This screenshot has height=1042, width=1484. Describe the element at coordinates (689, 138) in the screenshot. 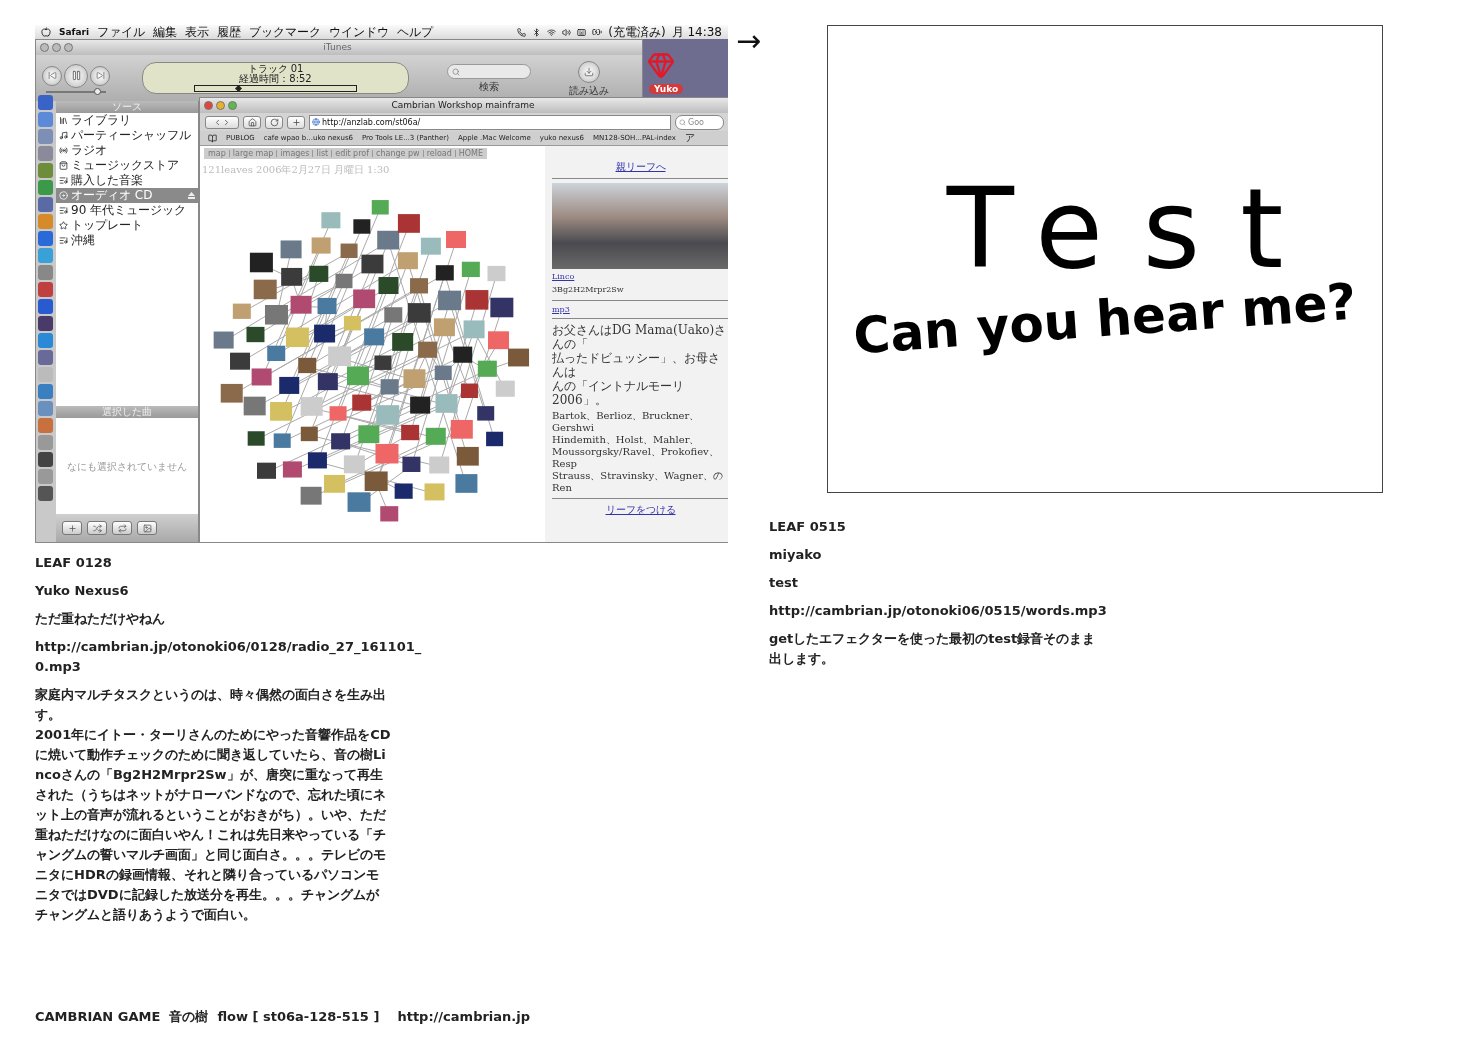

I see `bookmark-link: ア` at that location.